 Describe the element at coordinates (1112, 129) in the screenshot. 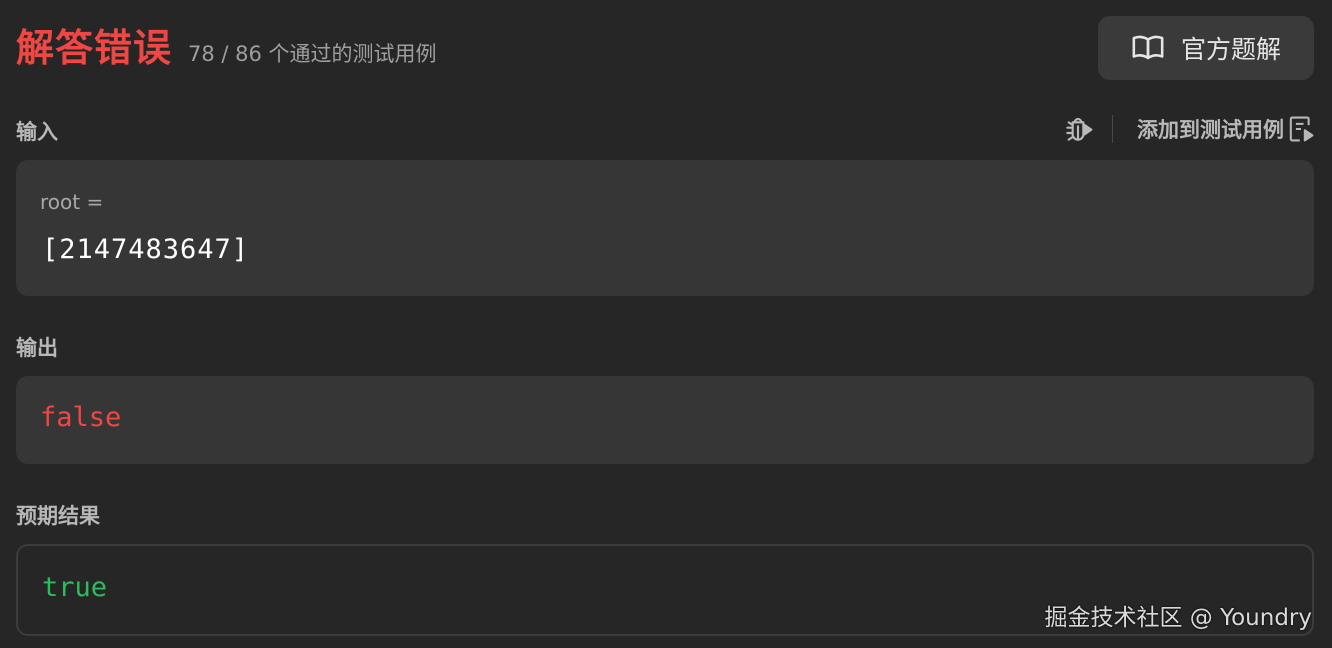

I see `toolbar-divider` at that location.